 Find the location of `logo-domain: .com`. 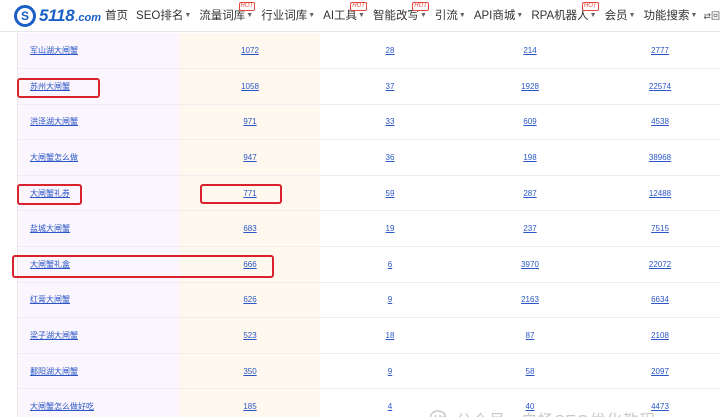

logo-domain: .com is located at coordinates (88, 17).